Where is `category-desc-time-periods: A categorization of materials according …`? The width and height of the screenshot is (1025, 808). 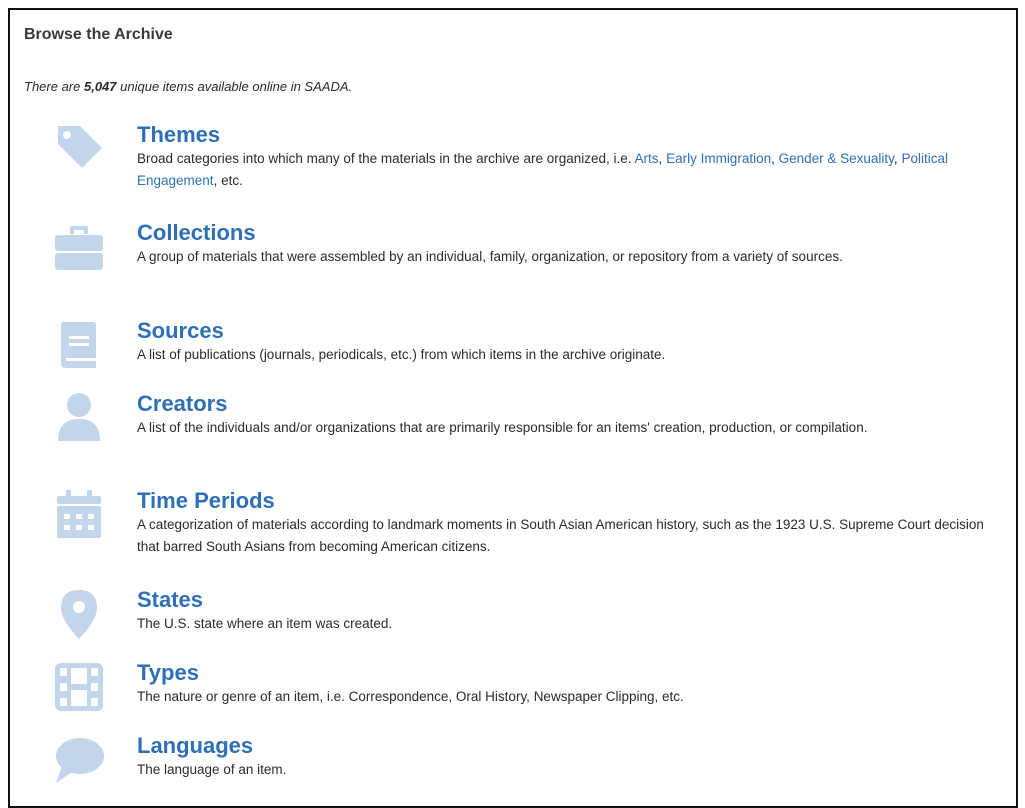
category-desc-time-periods: A categorization of materials according … is located at coordinates (560, 535).